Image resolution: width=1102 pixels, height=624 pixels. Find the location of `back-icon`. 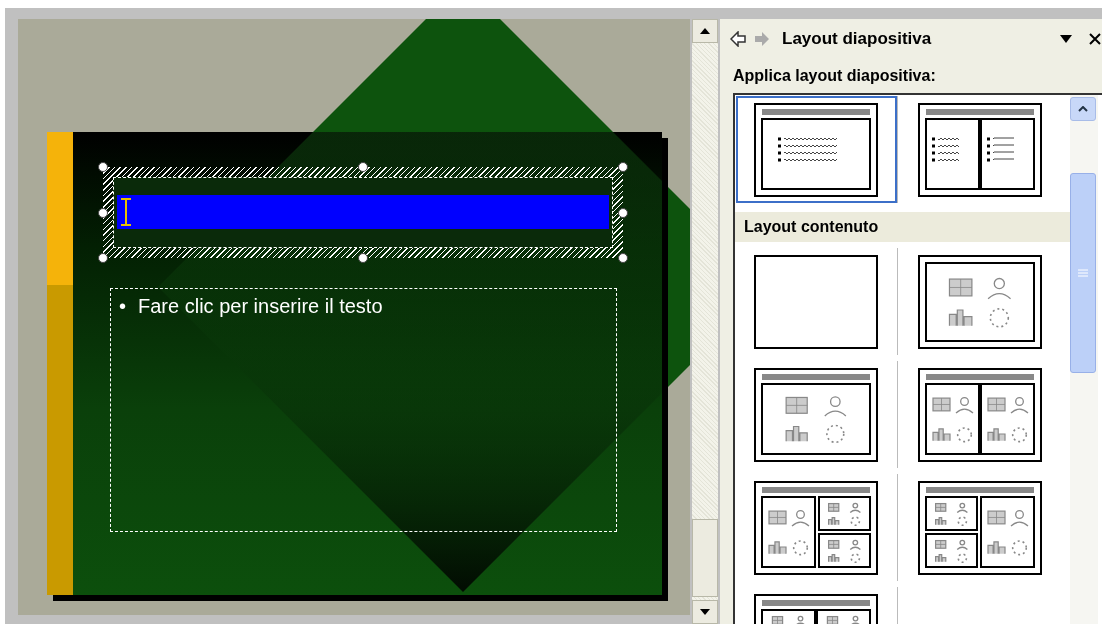

back-icon is located at coordinates (738, 39).